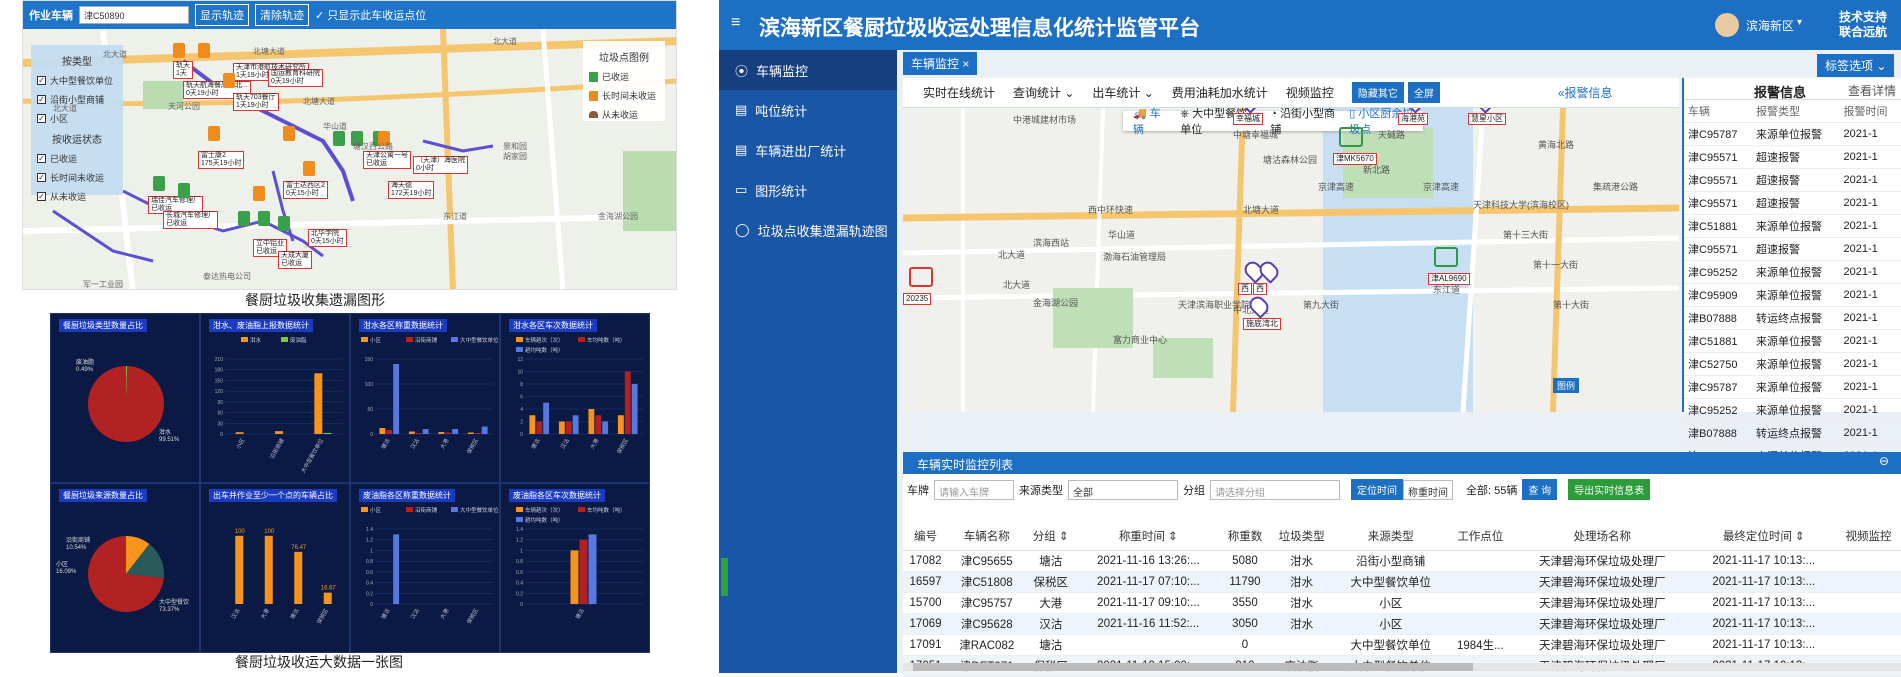 The height and width of the screenshot is (677, 1901). I want to click on subnav-trips: 出车统计 ⌄, so click(1122, 92).